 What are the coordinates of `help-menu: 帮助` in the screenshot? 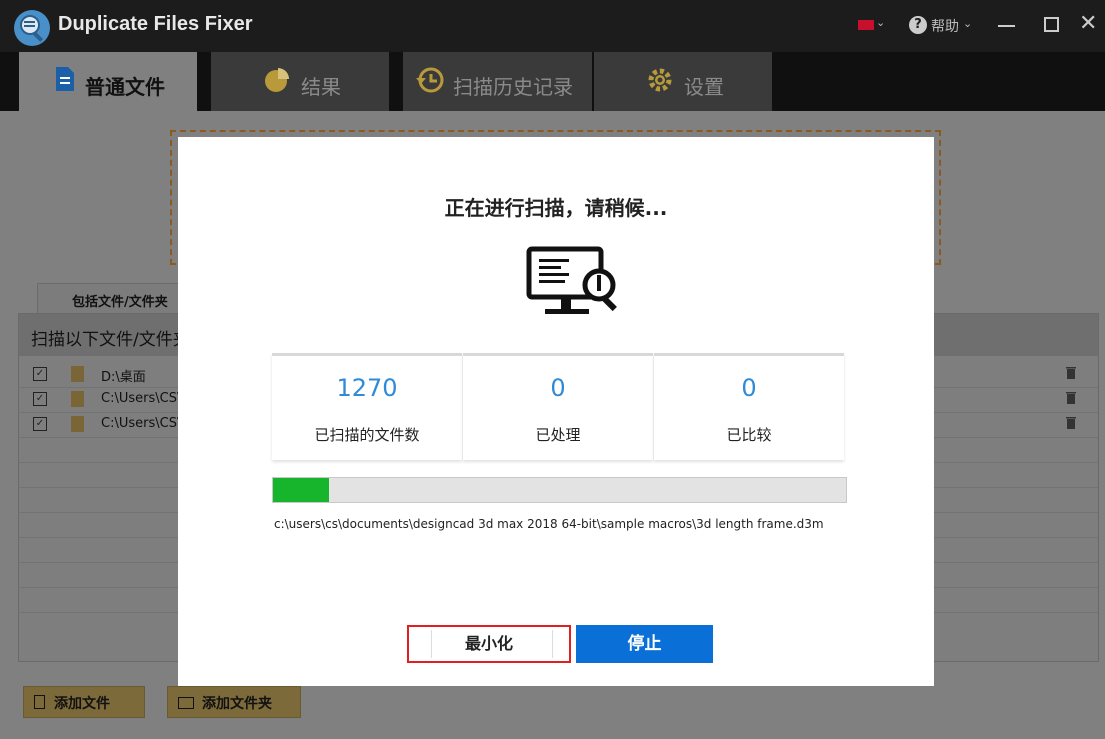 It's located at (945, 26).